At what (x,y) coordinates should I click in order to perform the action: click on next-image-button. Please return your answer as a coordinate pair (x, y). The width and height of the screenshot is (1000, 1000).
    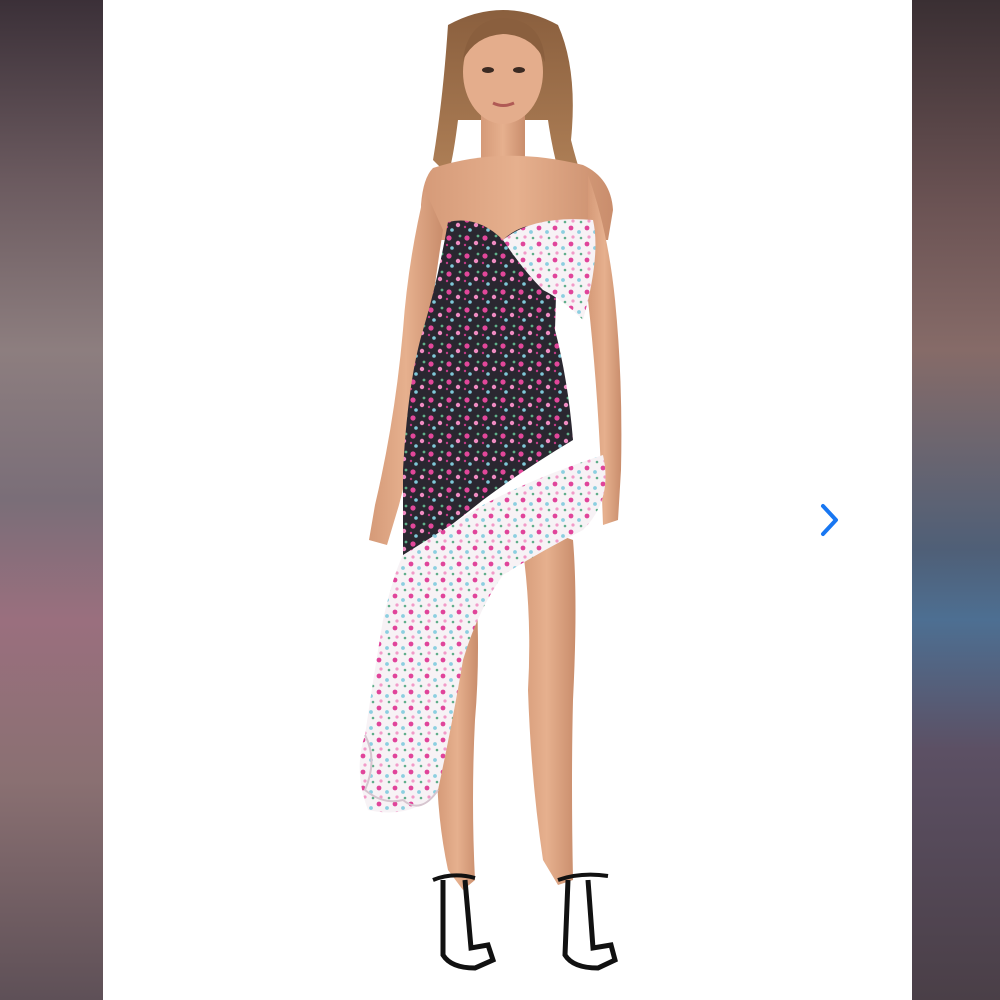
    Looking at the image, I should click on (830, 520).